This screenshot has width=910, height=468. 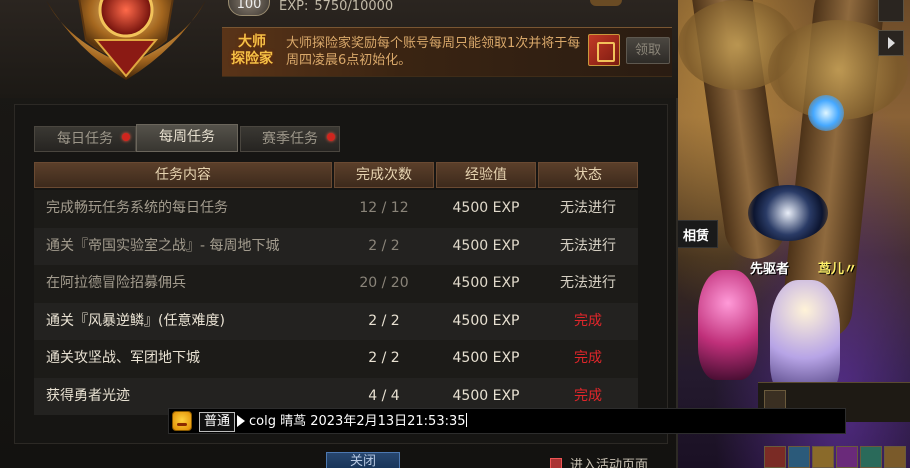 I want to click on player-name: 茑儿〃, so click(x=838, y=269).